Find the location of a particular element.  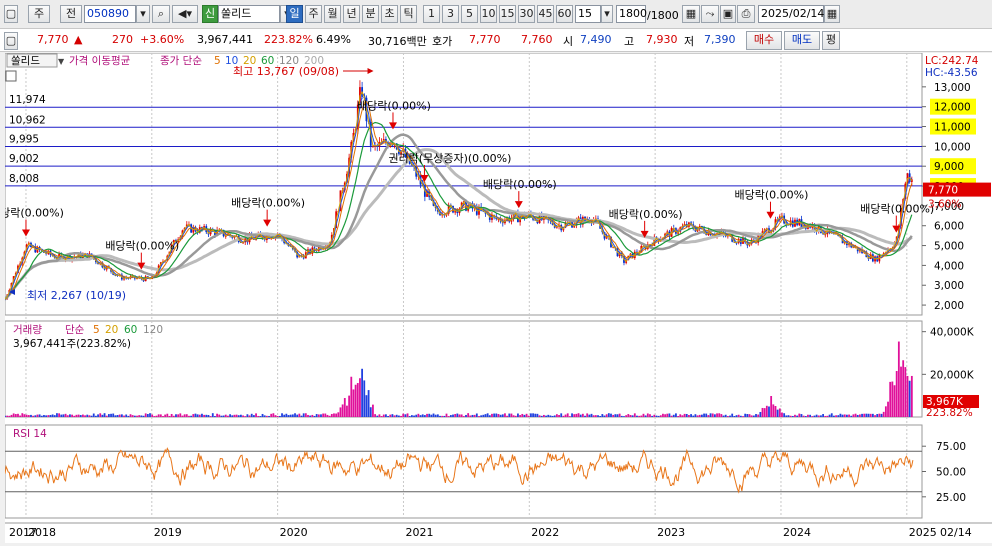

grid-icon: ▦ is located at coordinates (691, 14).